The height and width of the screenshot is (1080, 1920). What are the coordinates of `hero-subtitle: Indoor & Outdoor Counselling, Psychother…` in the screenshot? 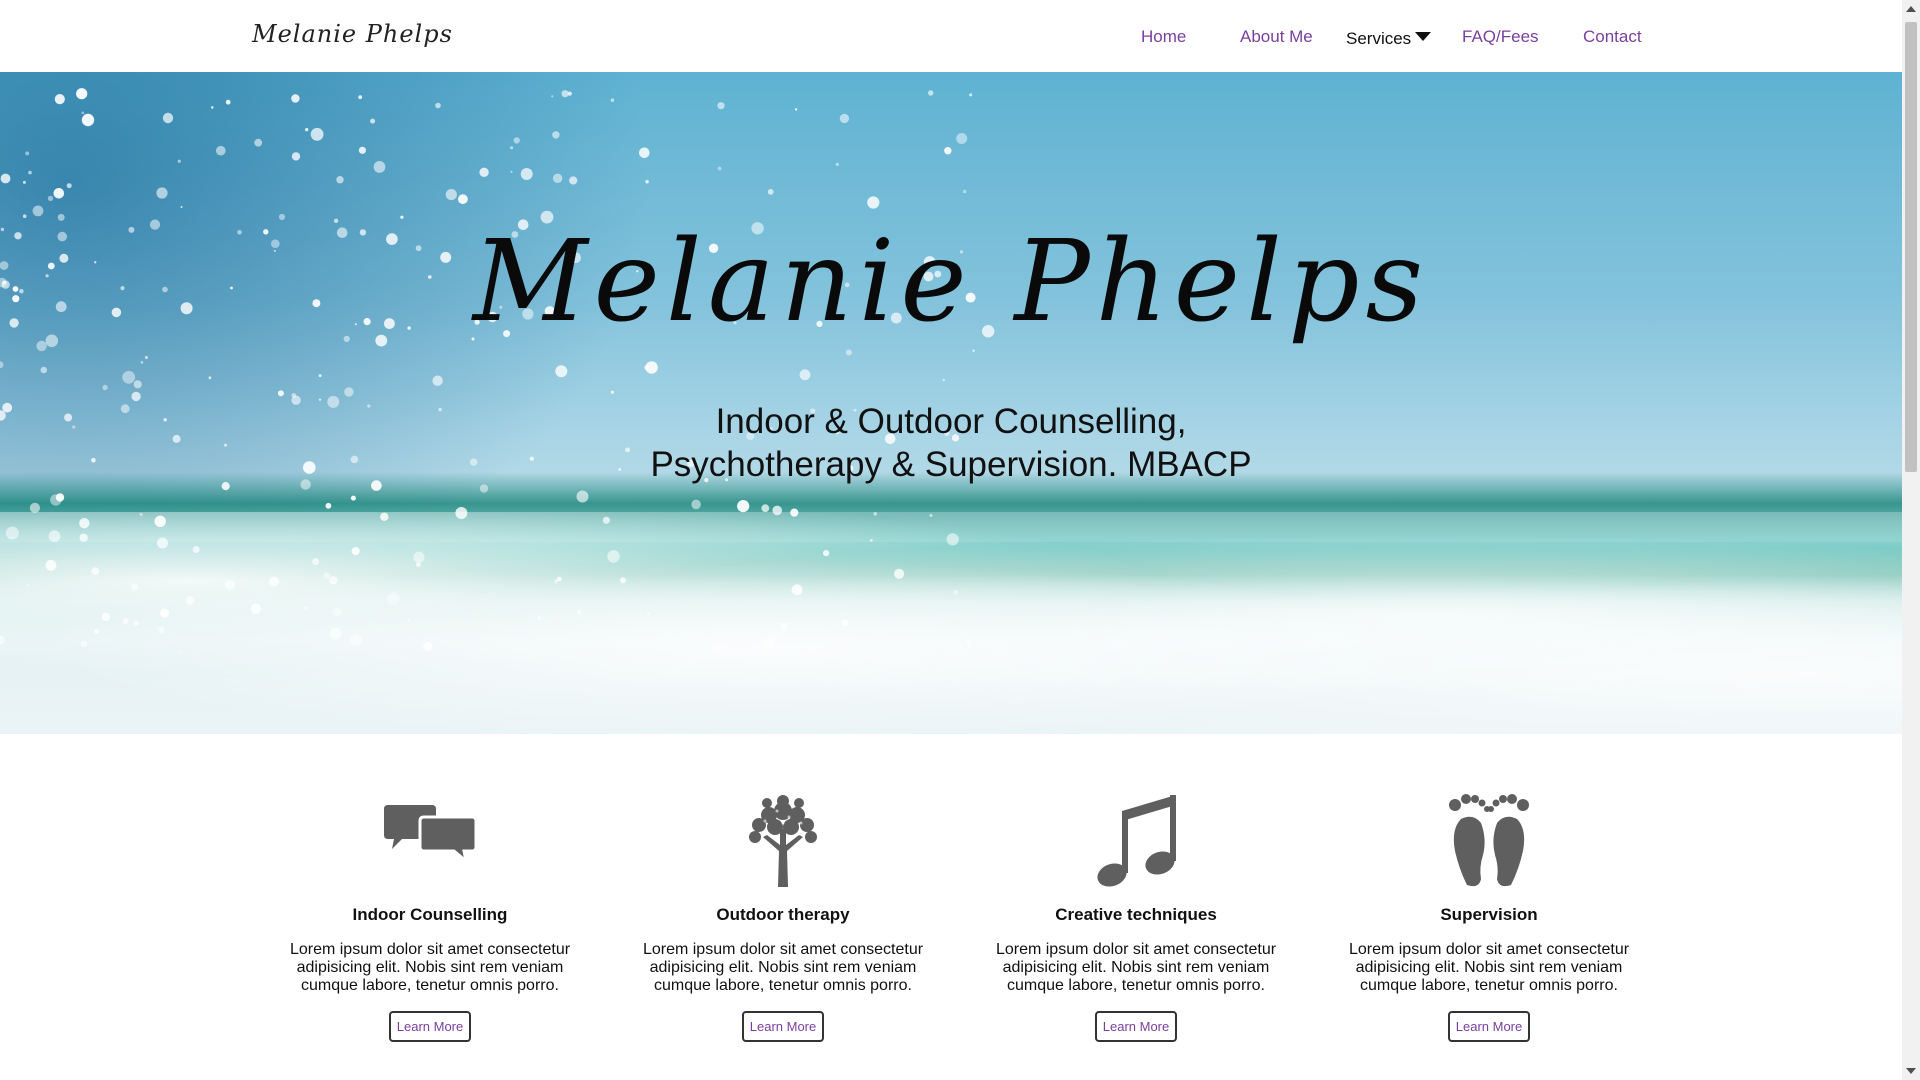 It's located at (951, 443).